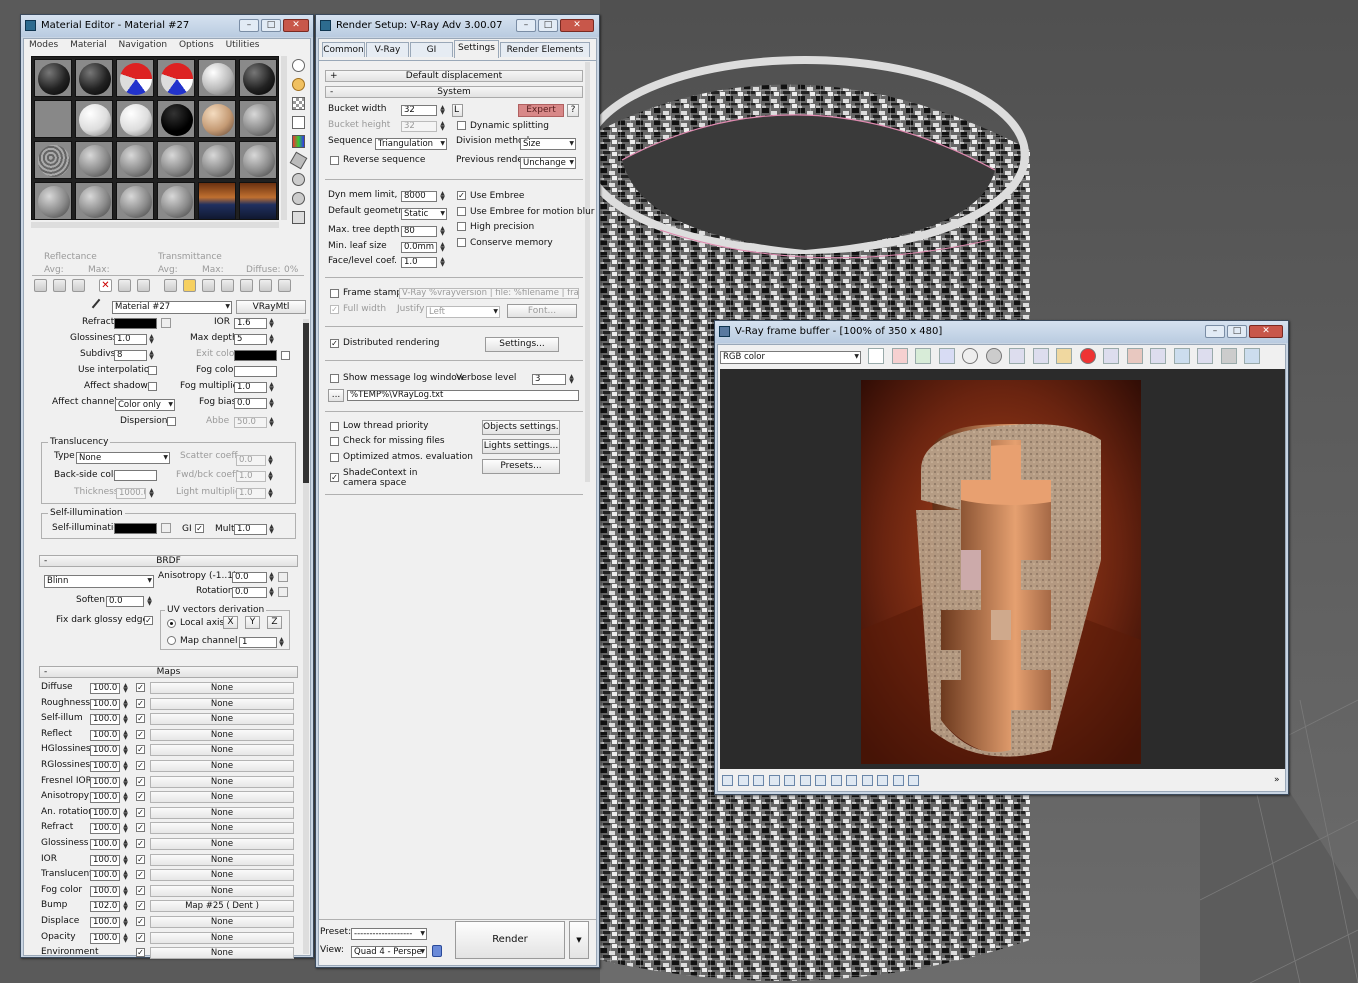  What do you see at coordinates (124, 285) in the screenshot?
I see `make-unique-icon` at bounding box center [124, 285].